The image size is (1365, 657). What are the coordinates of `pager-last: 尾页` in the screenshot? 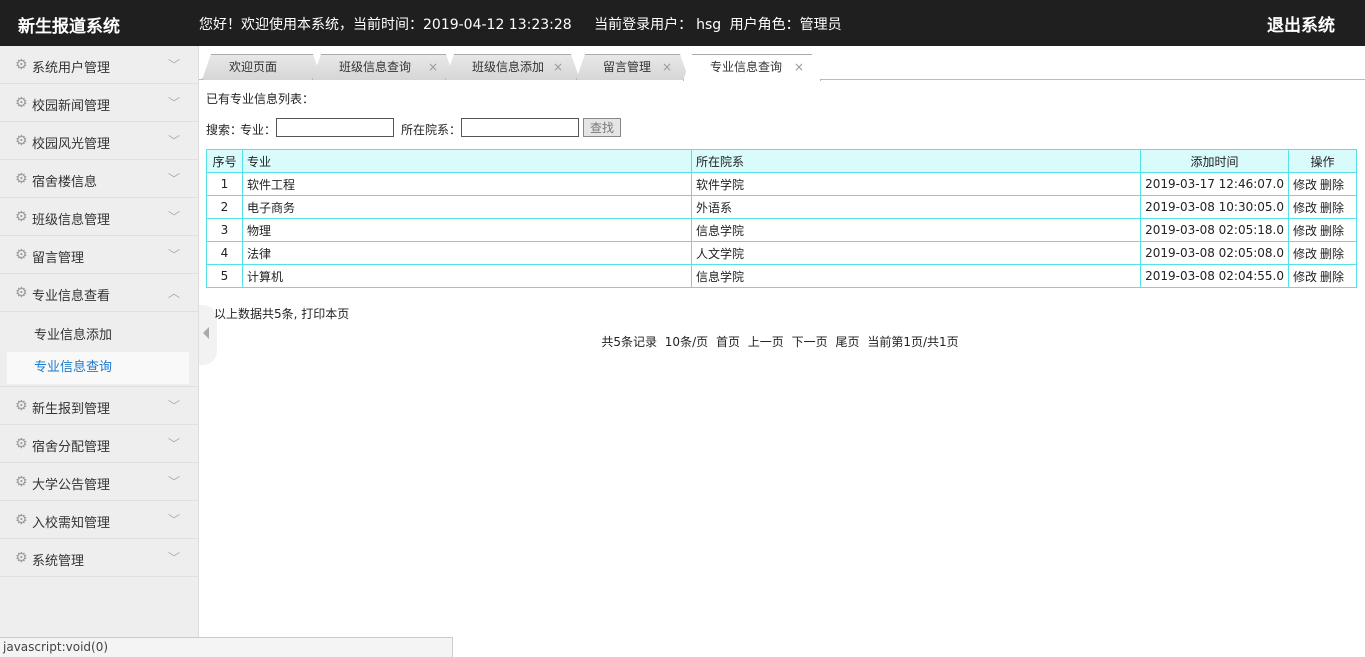 It's located at (847, 342).